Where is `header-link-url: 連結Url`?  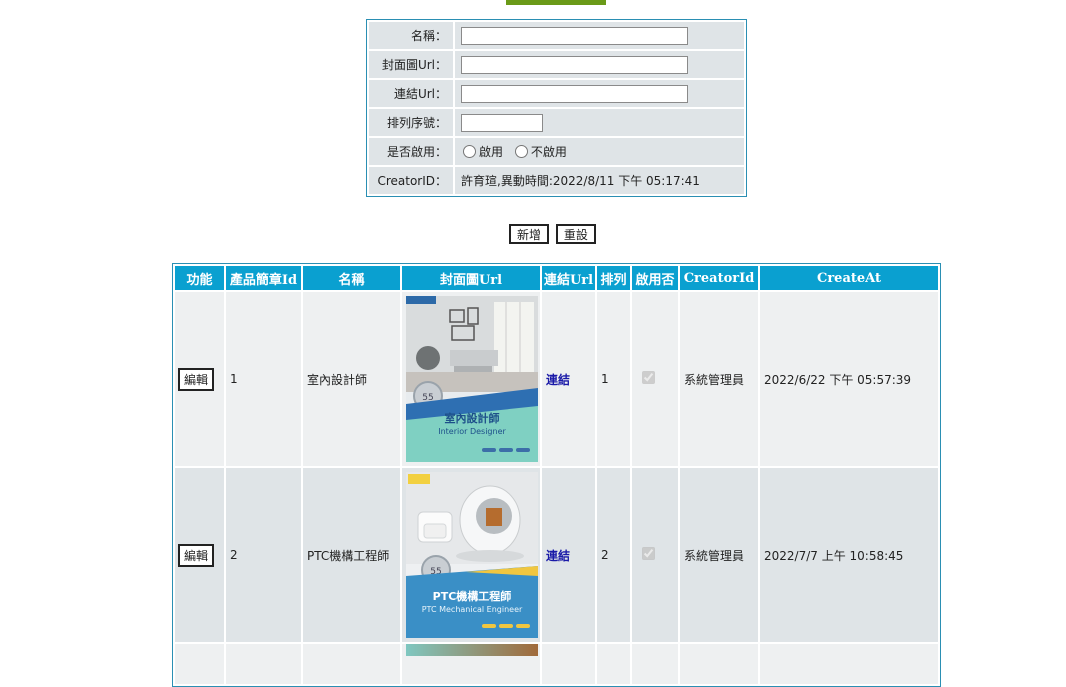
header-link-url: 連結Url is located at coordinates (568, 278).